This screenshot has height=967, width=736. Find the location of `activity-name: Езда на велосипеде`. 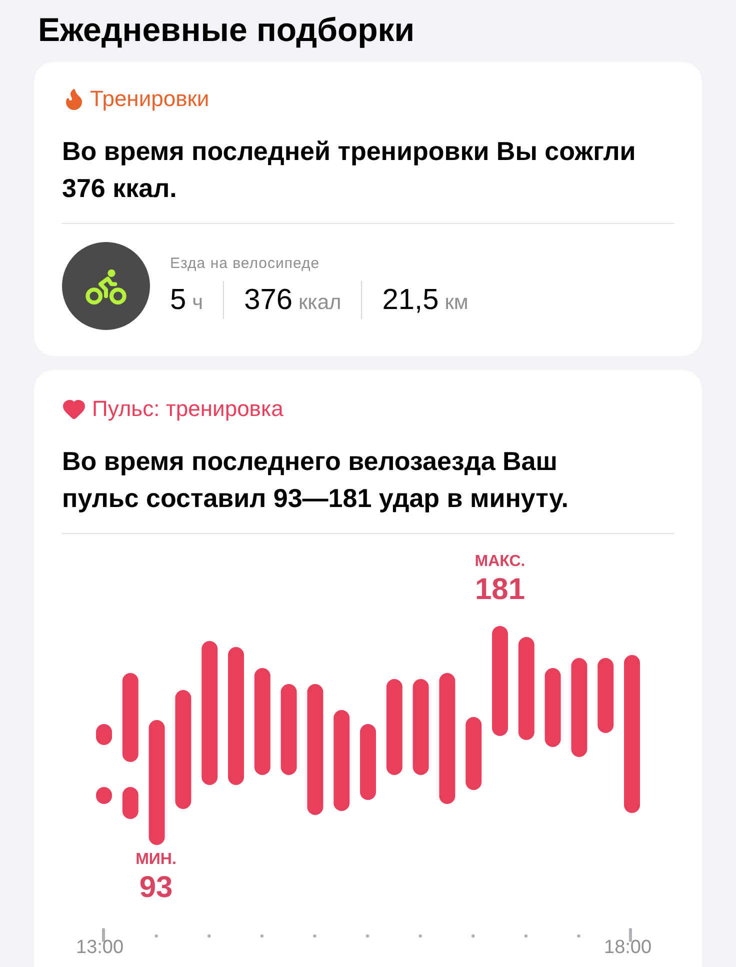

activity-name: Езда на велосипеде is located at coordinates (245, 264).